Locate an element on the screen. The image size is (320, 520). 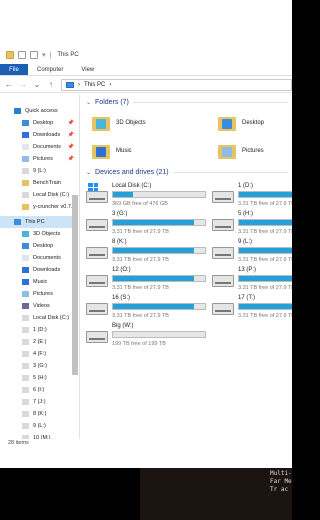
tab-file: File is located at coordinates (14, 69).